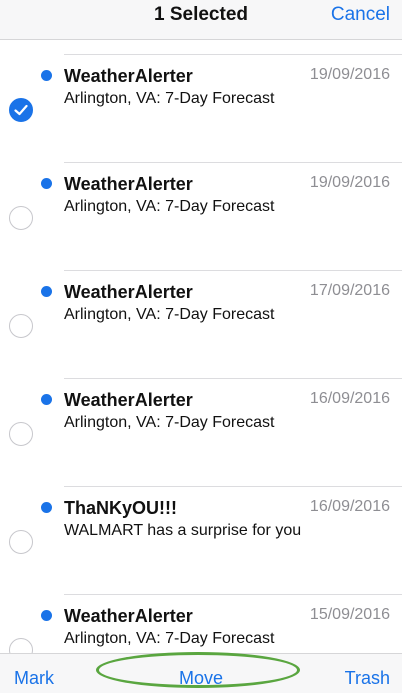 The width and height of the screenshot is (402, 693). Describe the element at coordinates (201, 20) in the screenshot. I see `nav-bar: 1 Selected Cancel` at that location.